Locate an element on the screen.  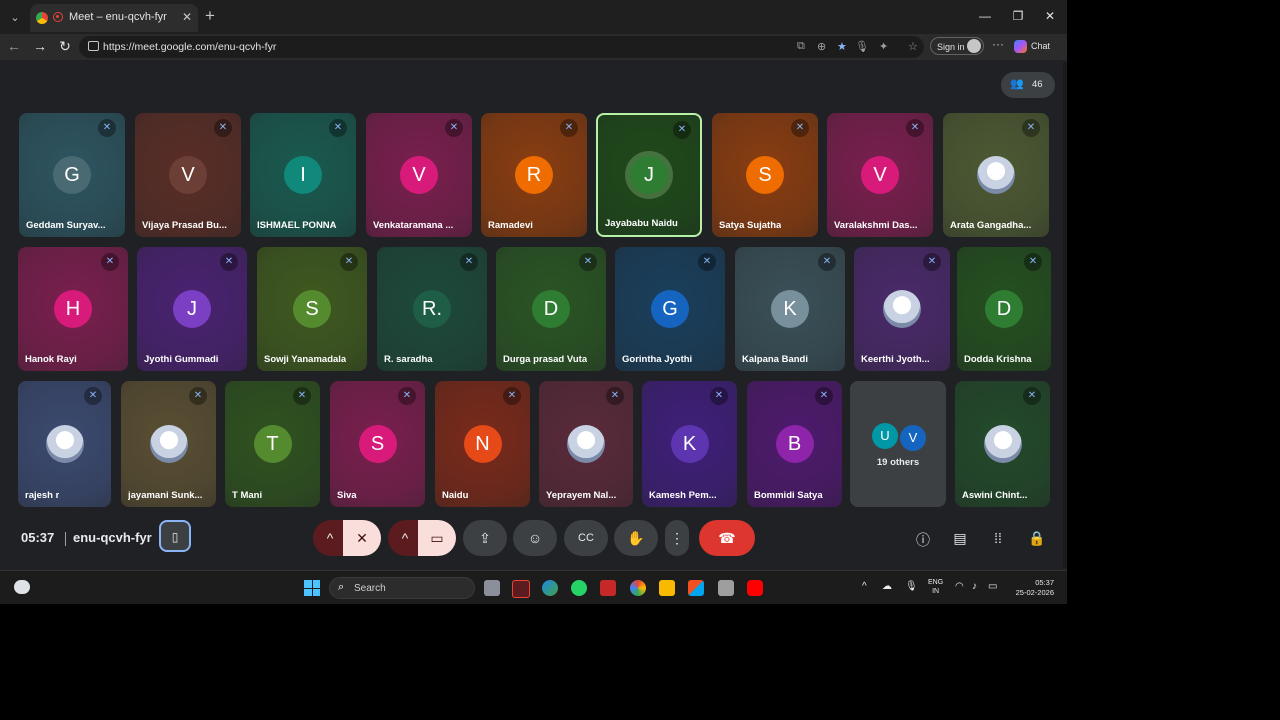
weather-icon is located at coordinates (22, 587).